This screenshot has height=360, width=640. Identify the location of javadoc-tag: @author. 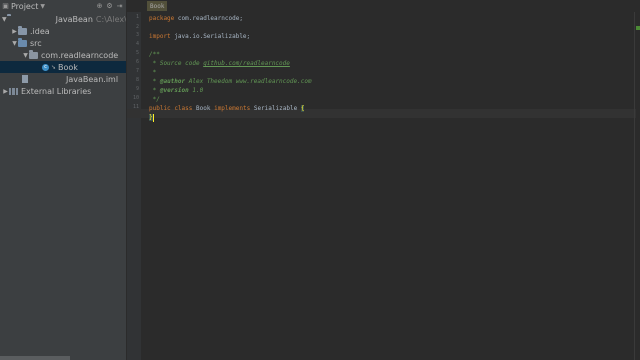
(172, 81).